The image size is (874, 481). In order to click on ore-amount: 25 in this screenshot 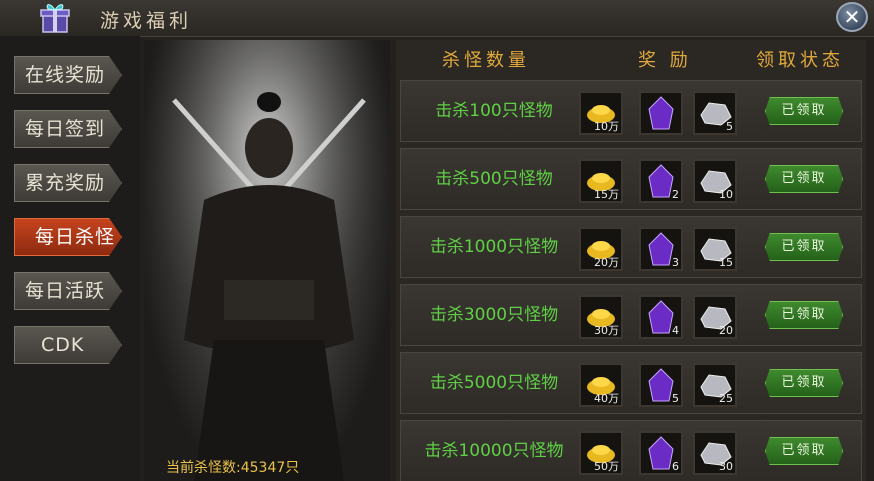, I will do `click(726, 398)`.